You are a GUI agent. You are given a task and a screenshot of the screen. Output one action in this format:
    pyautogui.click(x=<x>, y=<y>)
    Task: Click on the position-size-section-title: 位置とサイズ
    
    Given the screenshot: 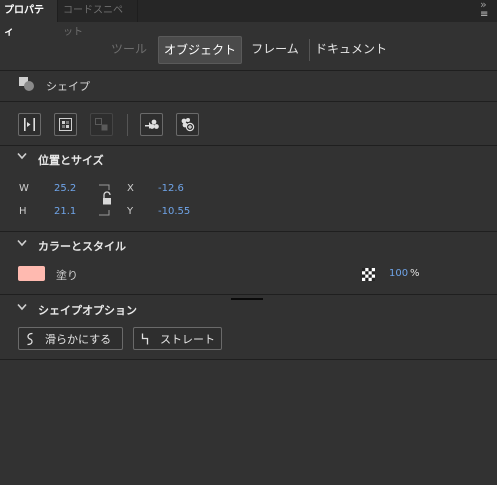 What is the action you would take?
    pyautogui.click(x=71, y=160)
    